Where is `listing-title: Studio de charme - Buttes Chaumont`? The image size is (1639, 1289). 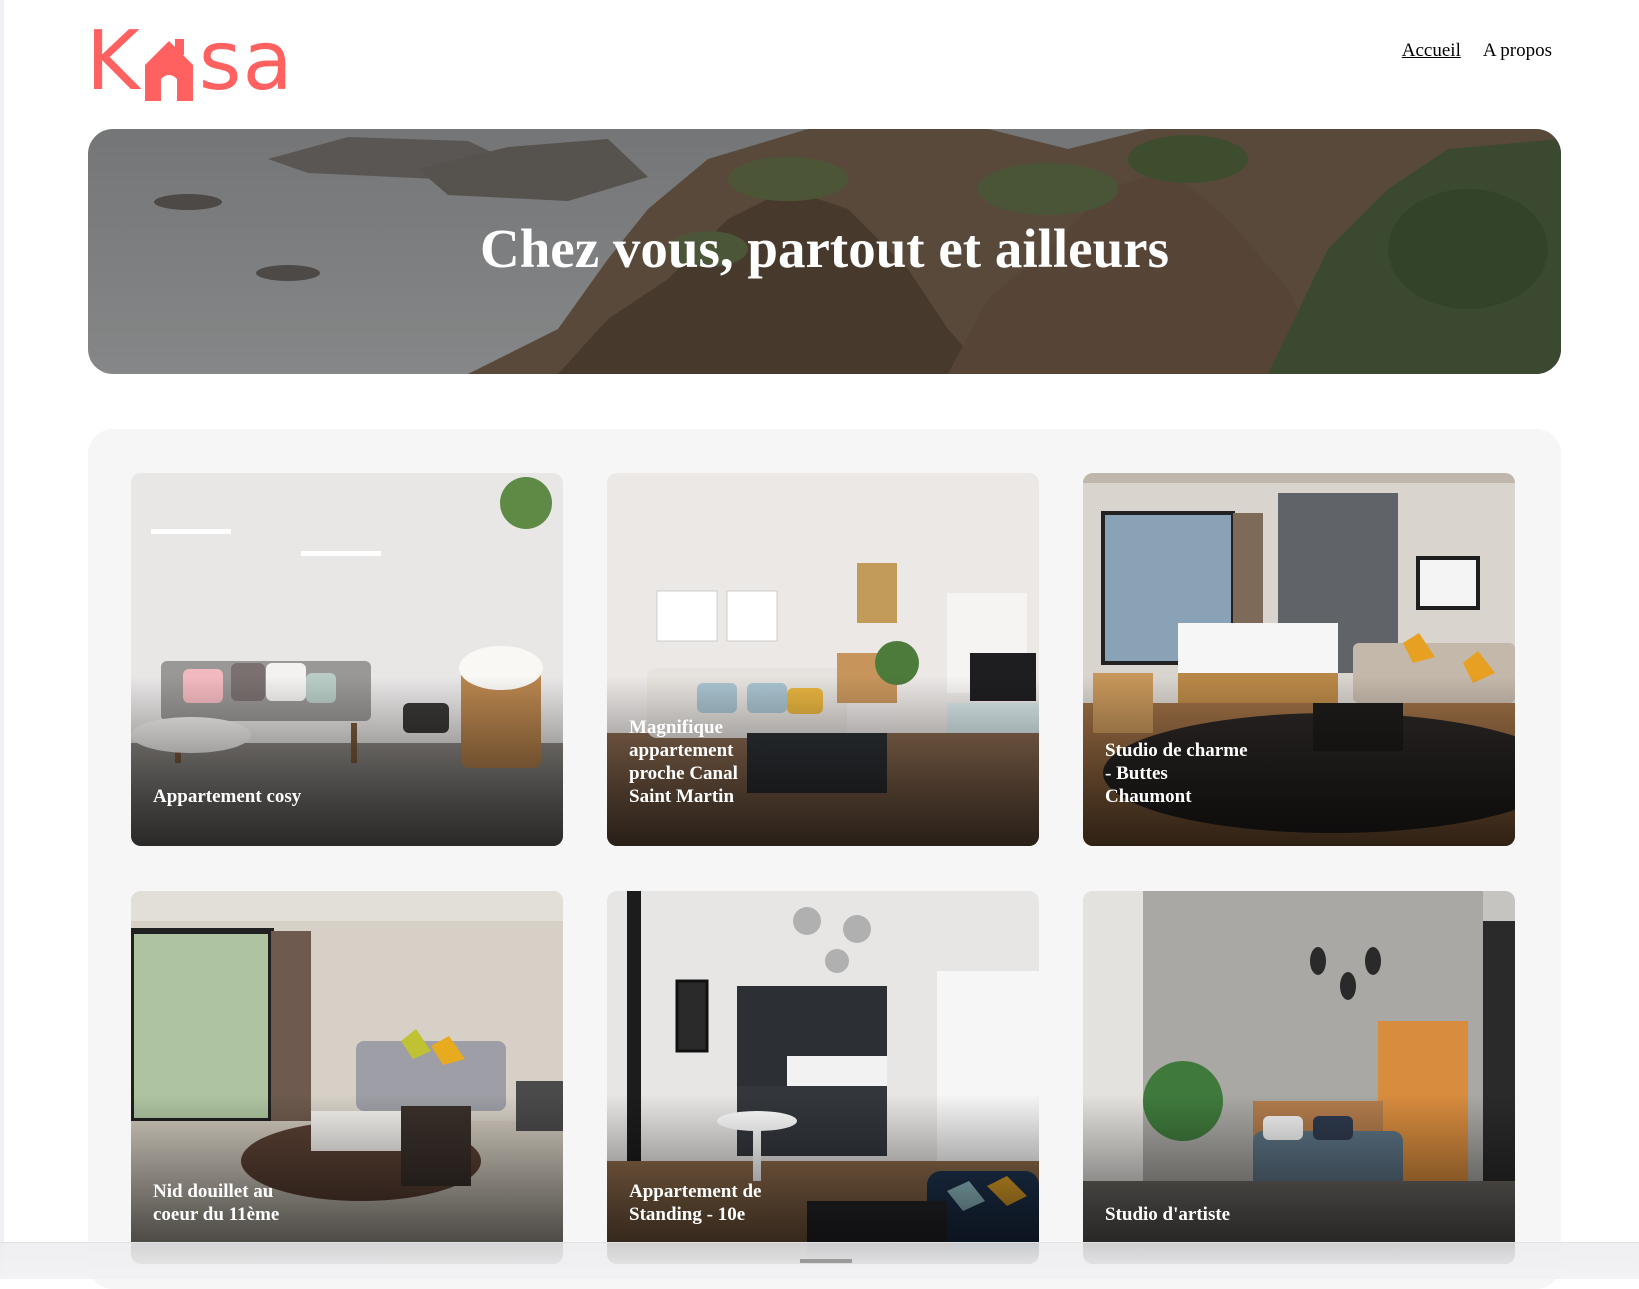
listing-title: Studio de charme - Buttes Chaumont is located at coordinates (1176, 773).